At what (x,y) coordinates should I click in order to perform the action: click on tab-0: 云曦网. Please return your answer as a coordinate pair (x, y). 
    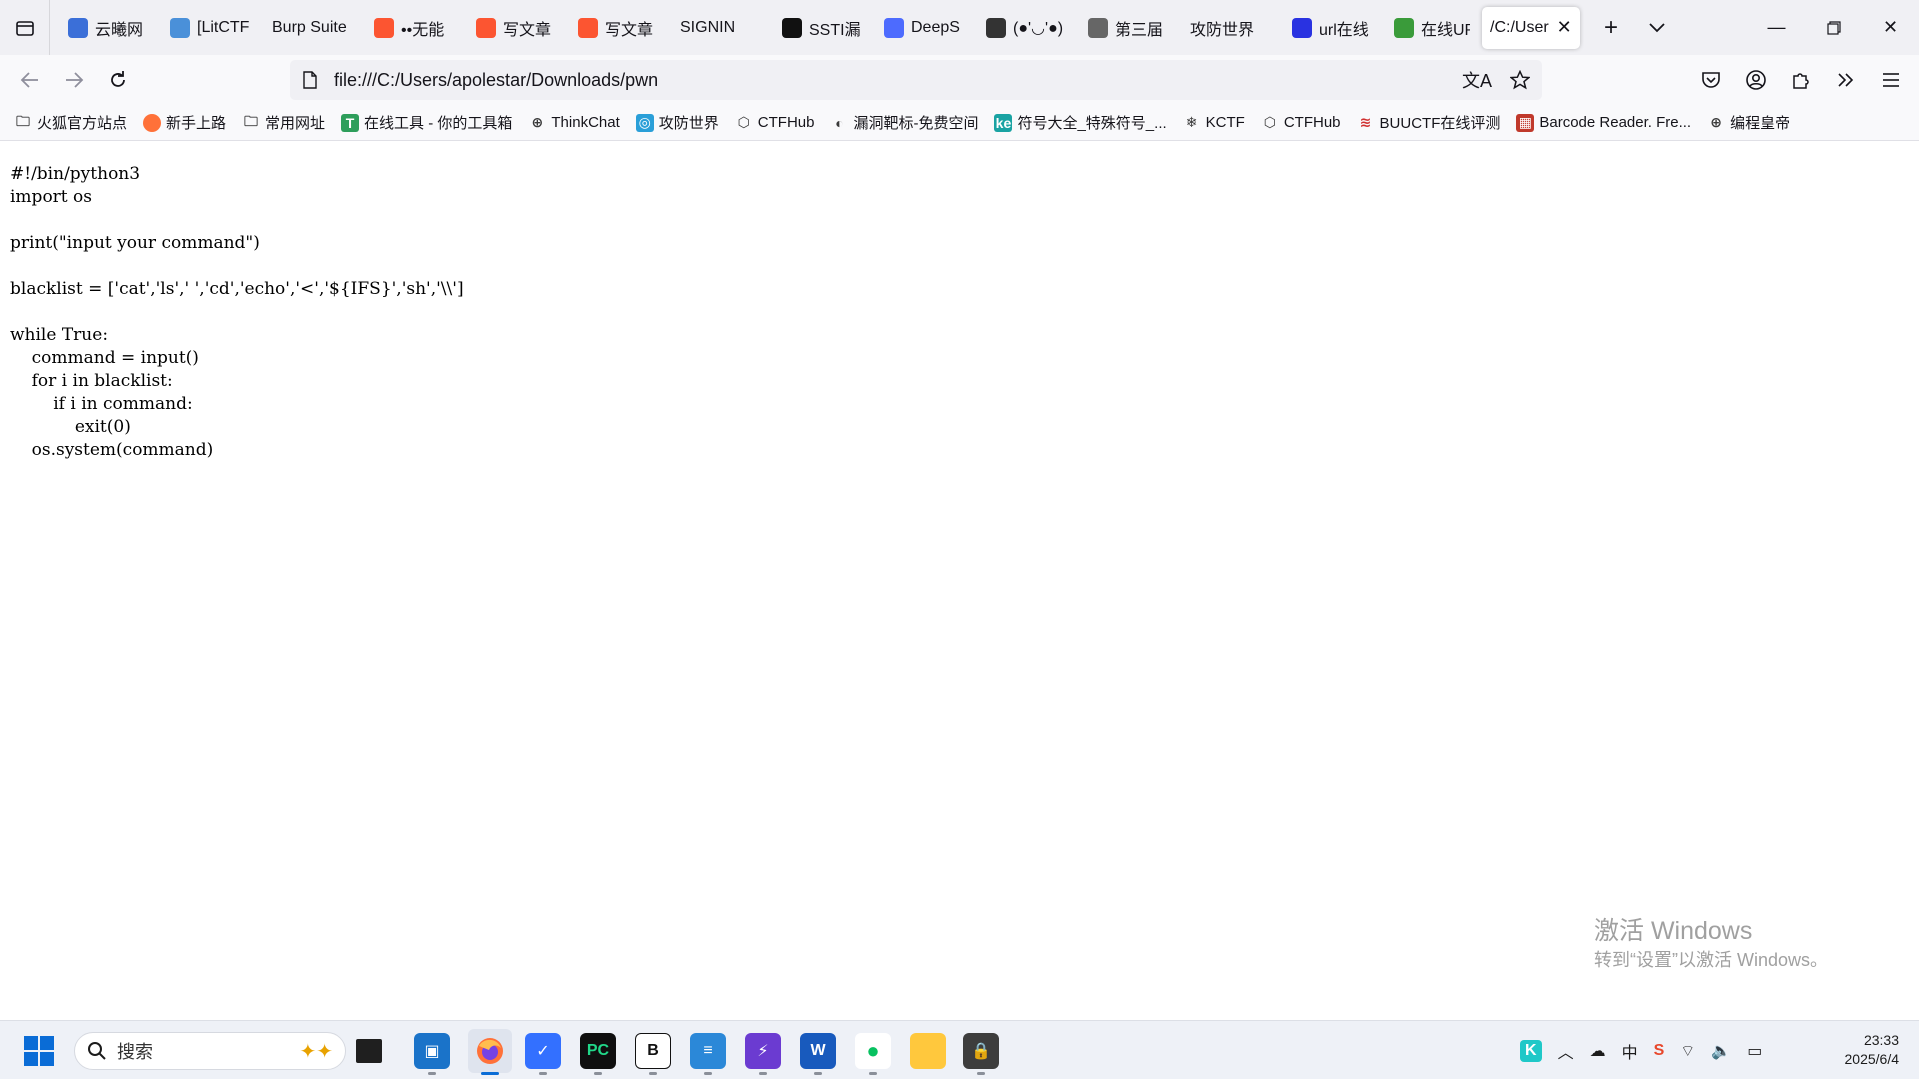
    Looking at the image, I should click on (111, 28).